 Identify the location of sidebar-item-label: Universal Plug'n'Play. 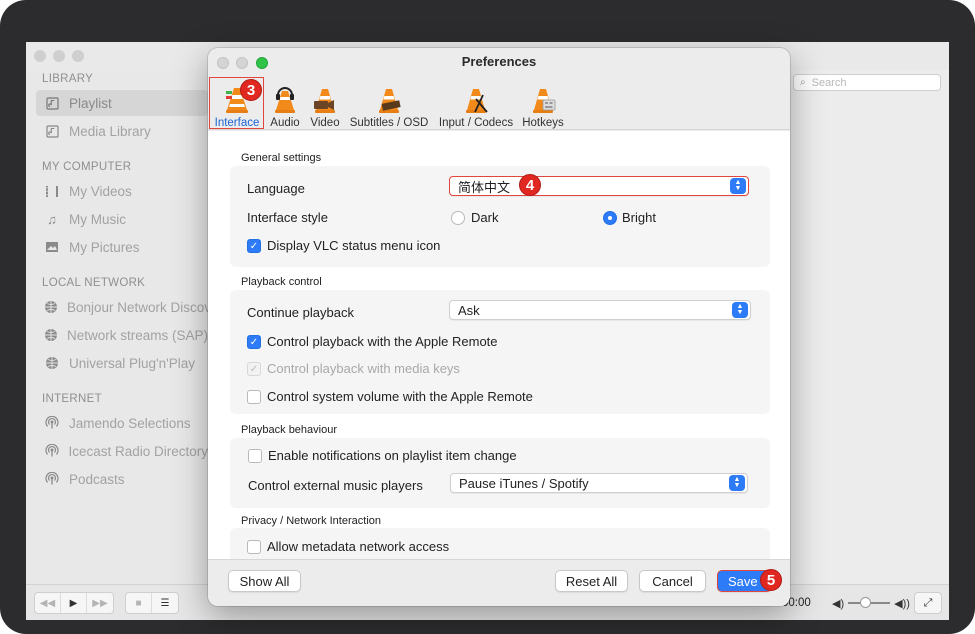
(132, 363).